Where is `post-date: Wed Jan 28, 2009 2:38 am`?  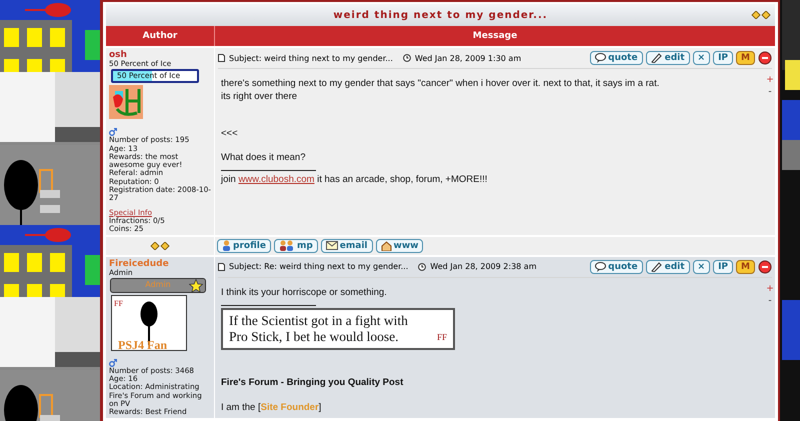
post-date: Wed Jan 28, 2009 2:38 am is located at coordinates (483, 267).